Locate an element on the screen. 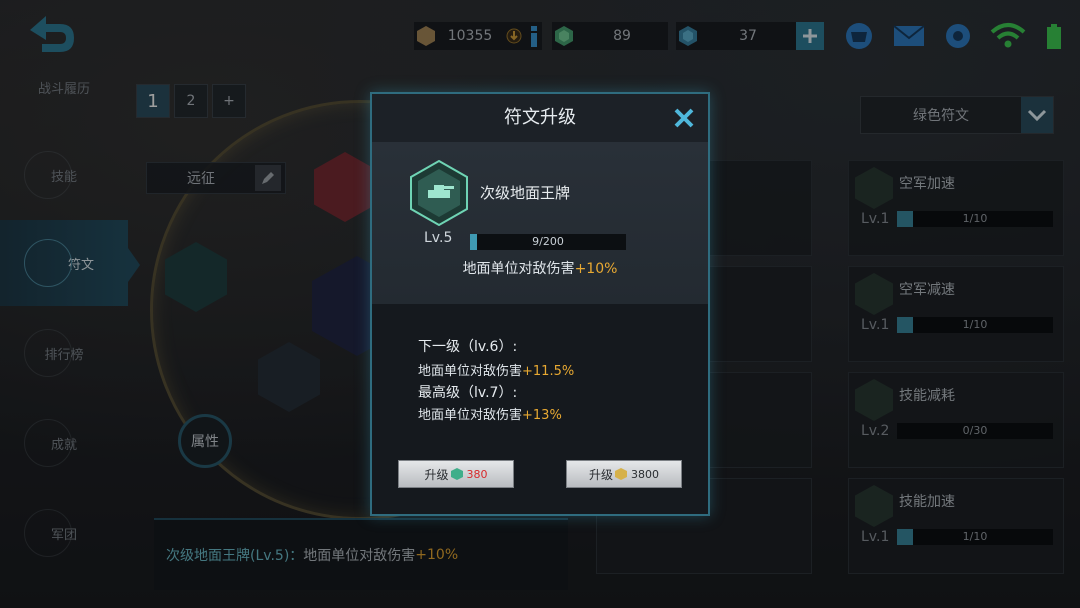 The image size is (1080, 608). close-icon is located at coordinates (684, 118).